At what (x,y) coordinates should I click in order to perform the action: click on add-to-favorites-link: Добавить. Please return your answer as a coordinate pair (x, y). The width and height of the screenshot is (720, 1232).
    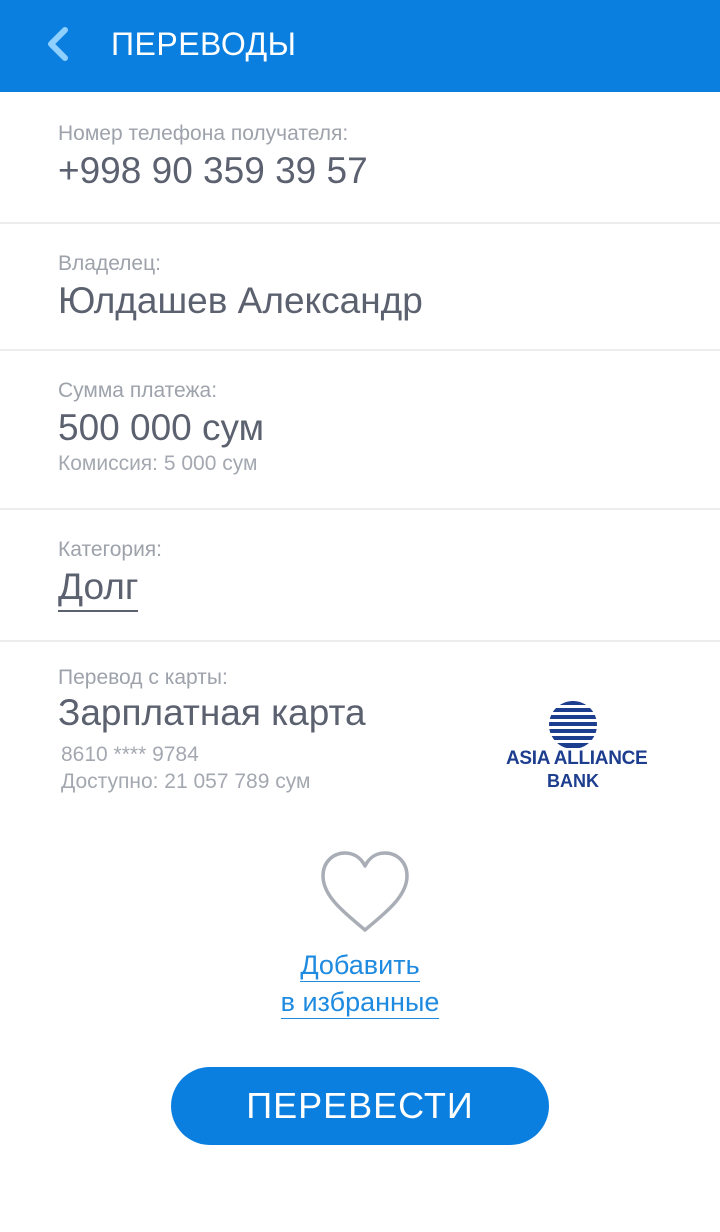
    Looking at the image, I should click on (360, 966).